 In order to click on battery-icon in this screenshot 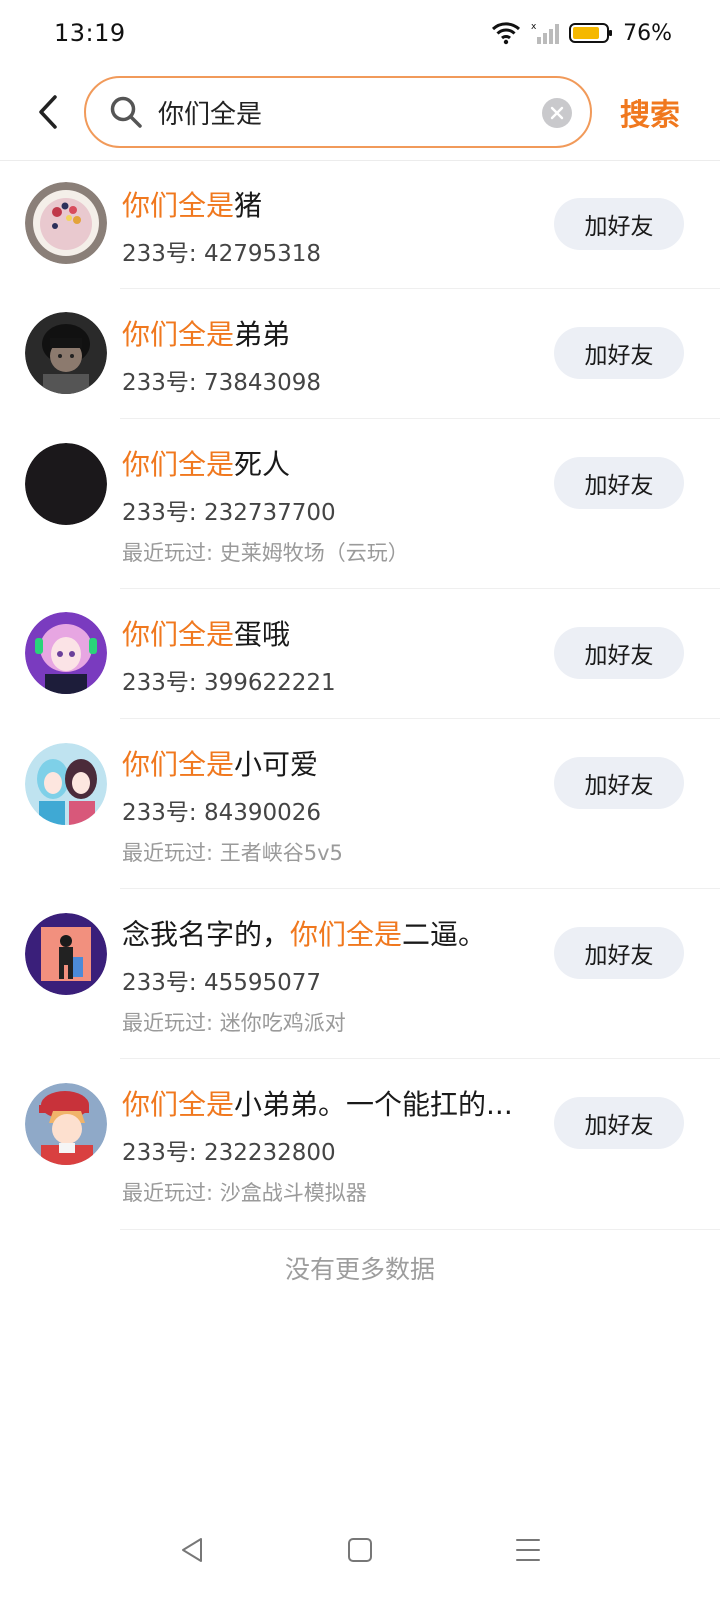, I will do `click(591, 33)`.